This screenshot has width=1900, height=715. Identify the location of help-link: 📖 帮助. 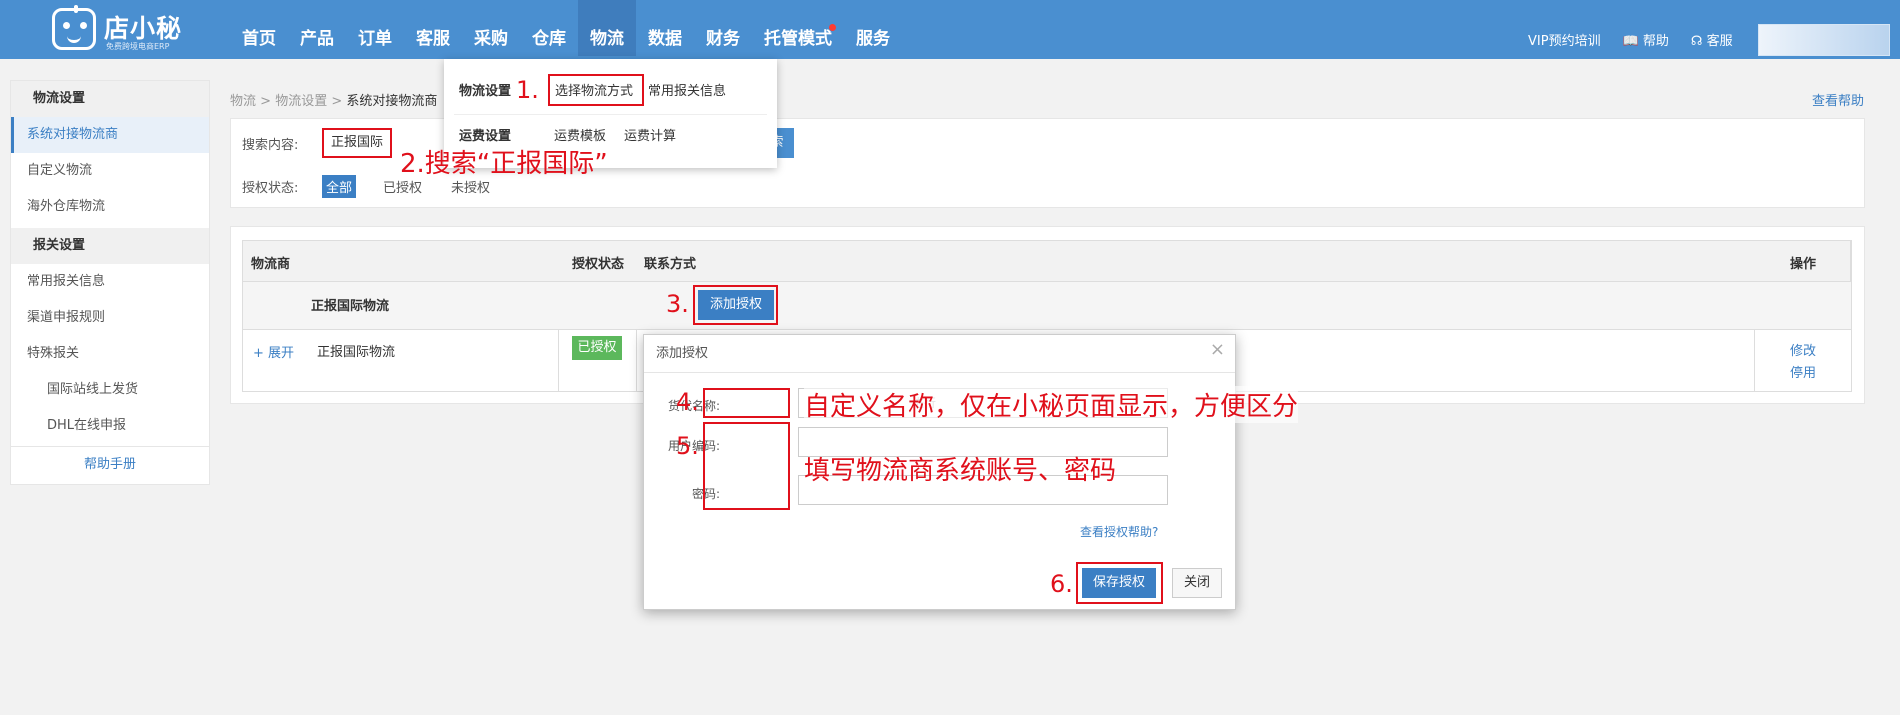
(1646, 39).